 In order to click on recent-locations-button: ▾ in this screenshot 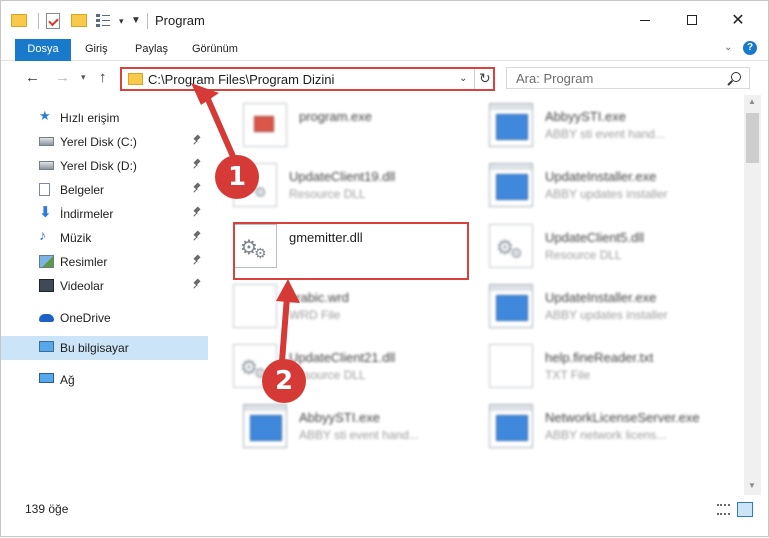, I will do `click(83, 77)`.